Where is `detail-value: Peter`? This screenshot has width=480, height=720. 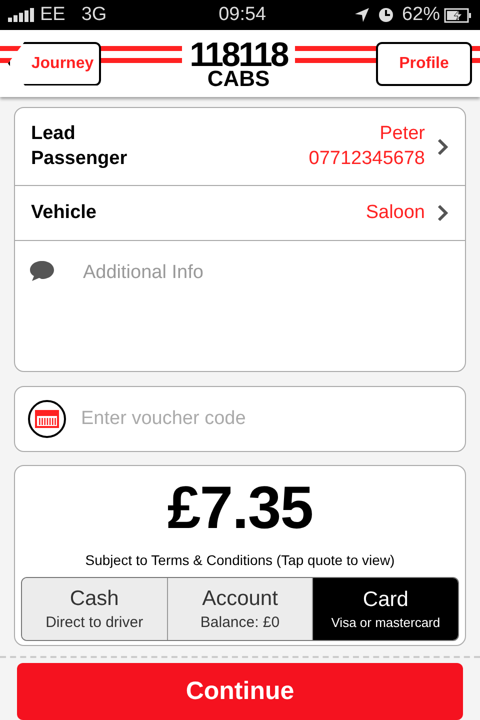 detail-value: Peter is located at coordinates (402, 134).